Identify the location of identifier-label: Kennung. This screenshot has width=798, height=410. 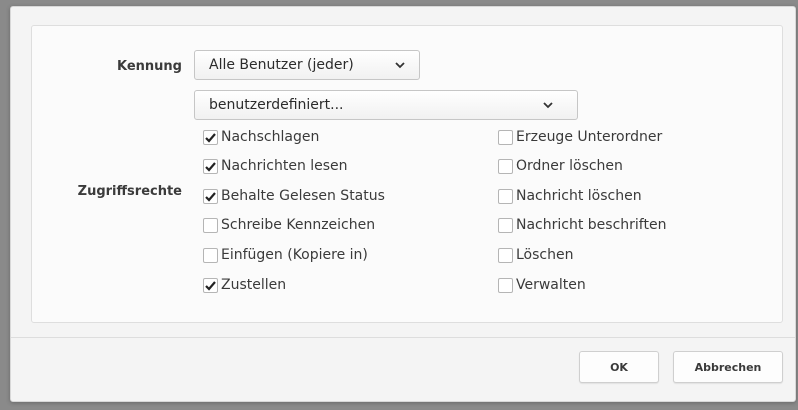
(149, 66).